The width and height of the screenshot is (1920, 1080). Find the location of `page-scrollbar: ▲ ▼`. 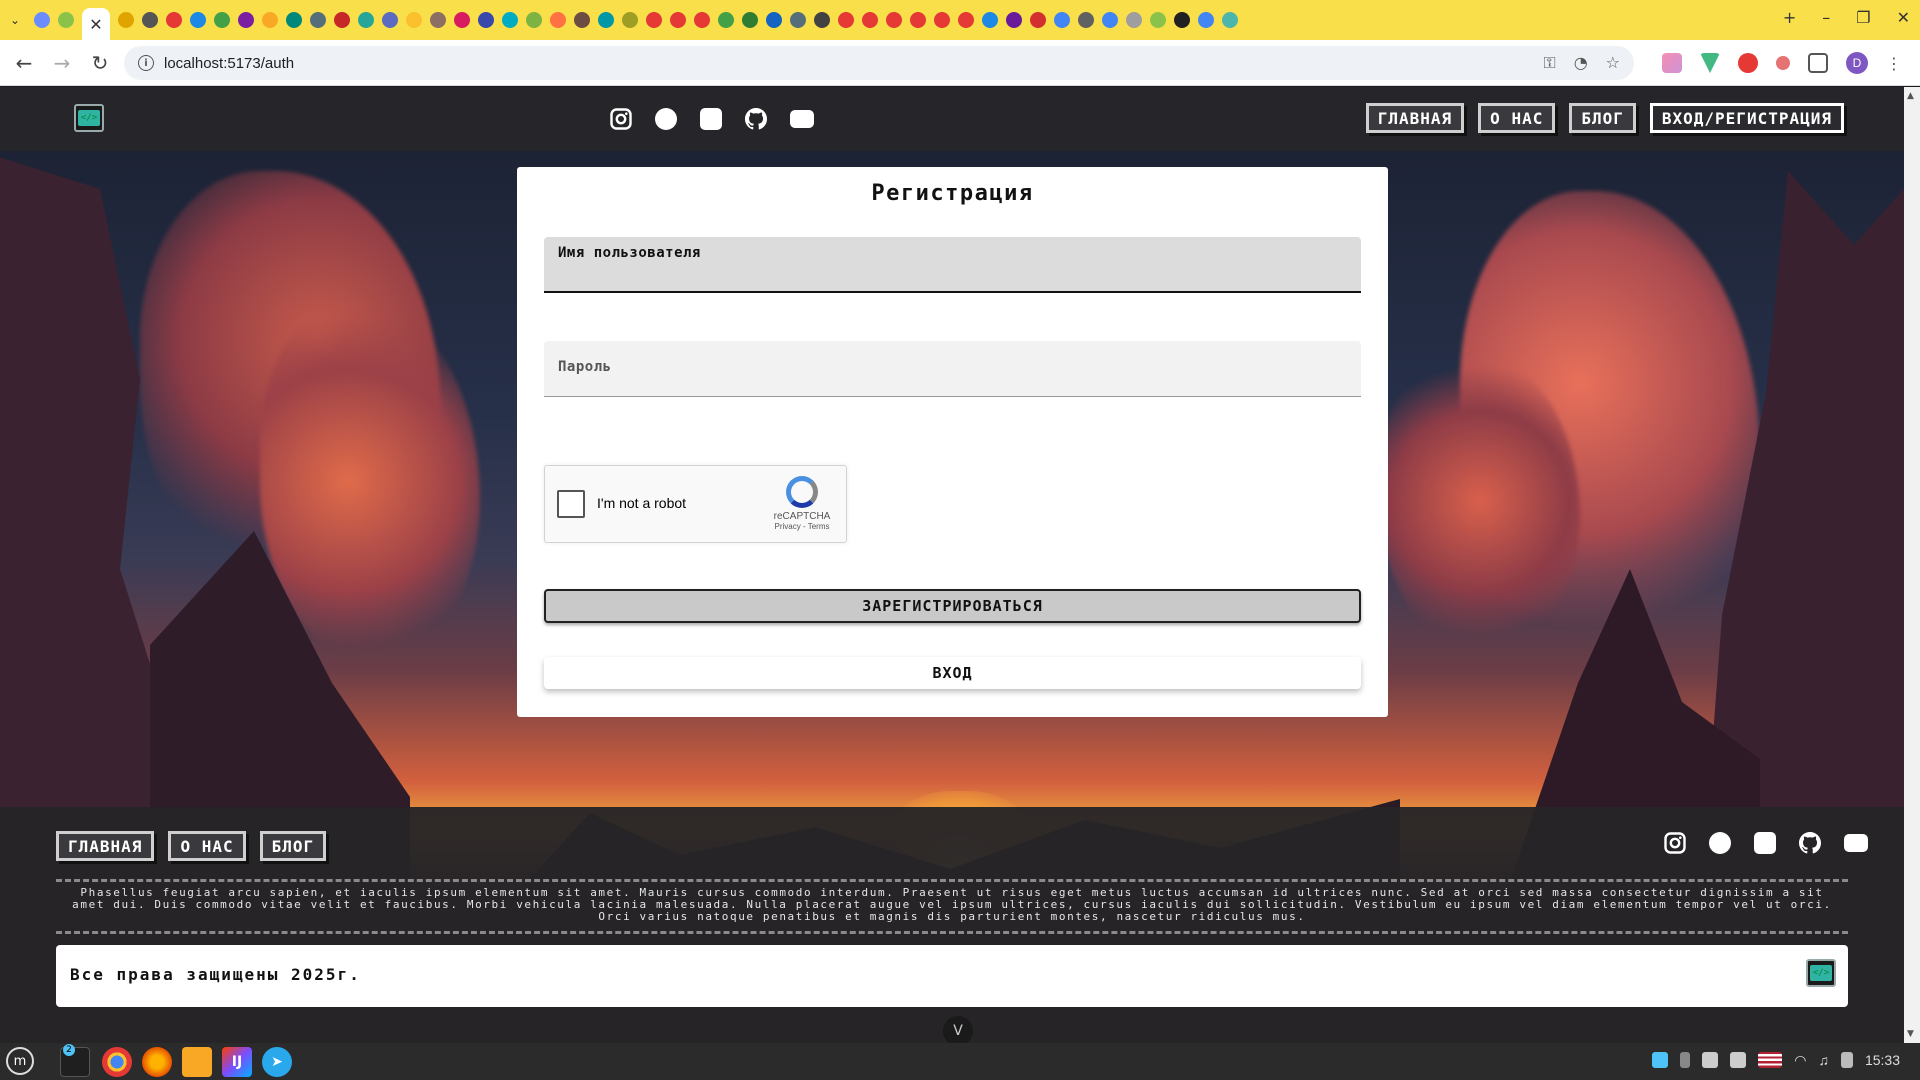

page-scrollbar: ▲ ▼ is located at coordinates (1912, 565).